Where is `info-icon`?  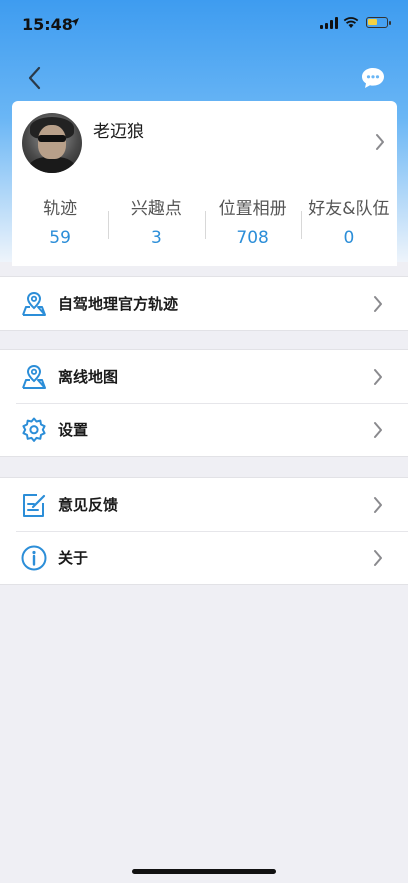
info-icon is located at coordinates (34, 558).